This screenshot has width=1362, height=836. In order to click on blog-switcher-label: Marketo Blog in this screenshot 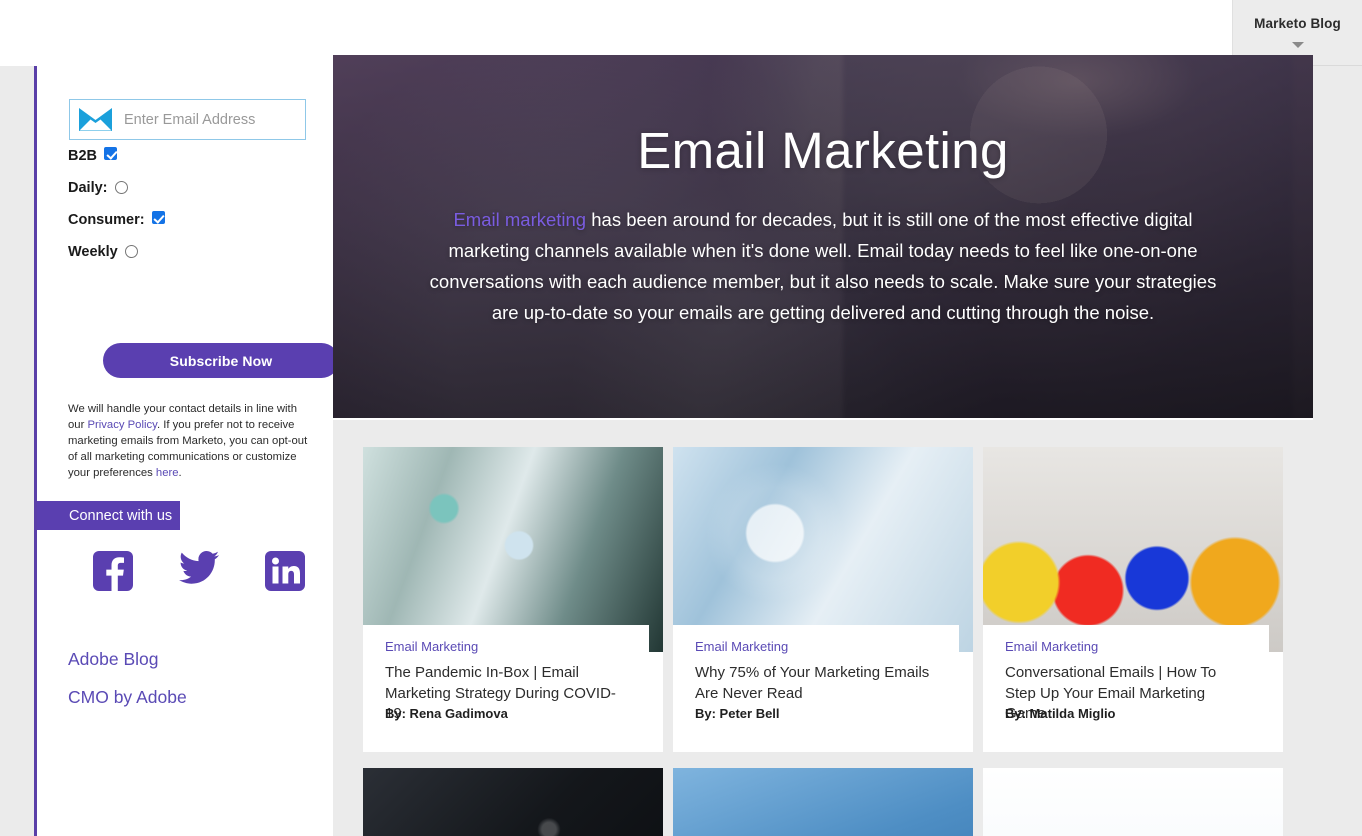, I will do `click(1297, 24)`.